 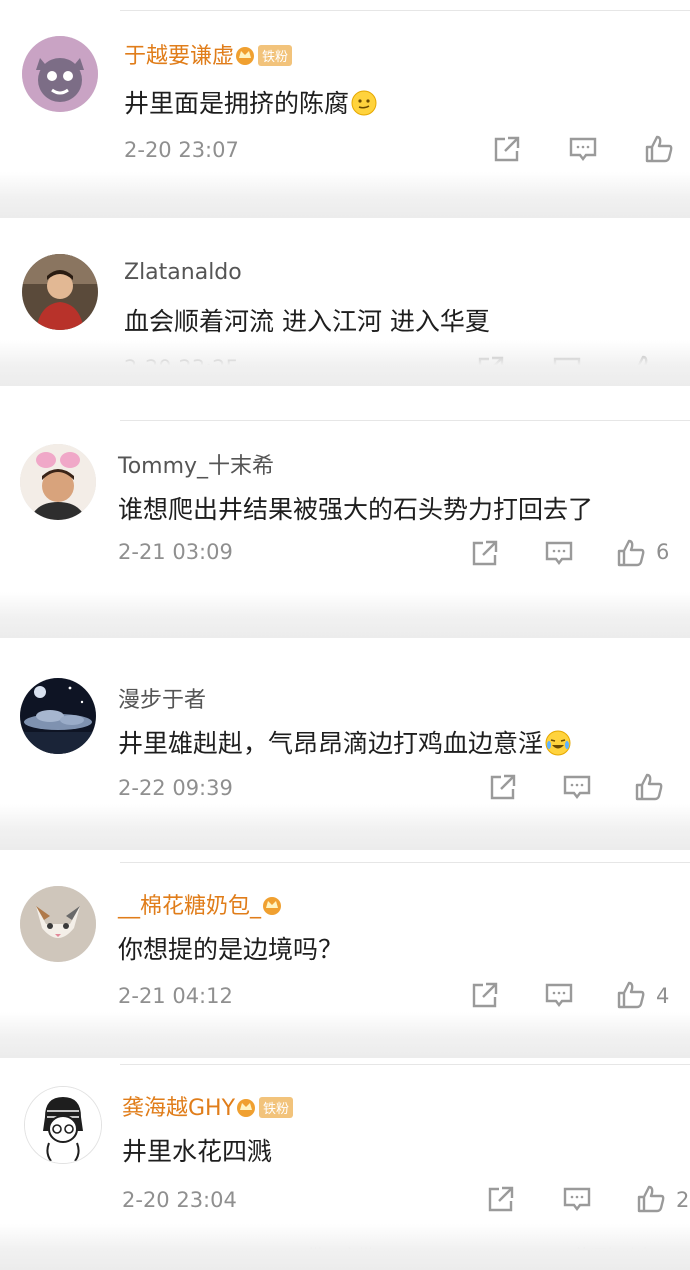 I want to click on comment-time: 2-21 04:12, so click(x=175, y=996).